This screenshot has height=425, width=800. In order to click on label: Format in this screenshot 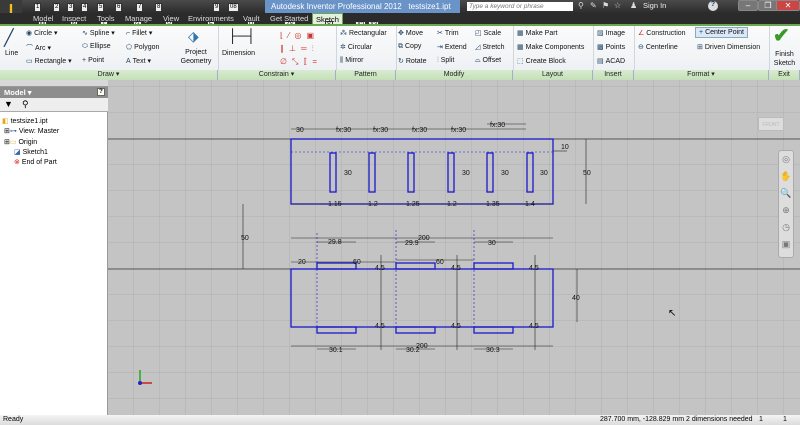, I will do `click(698, 74)`.